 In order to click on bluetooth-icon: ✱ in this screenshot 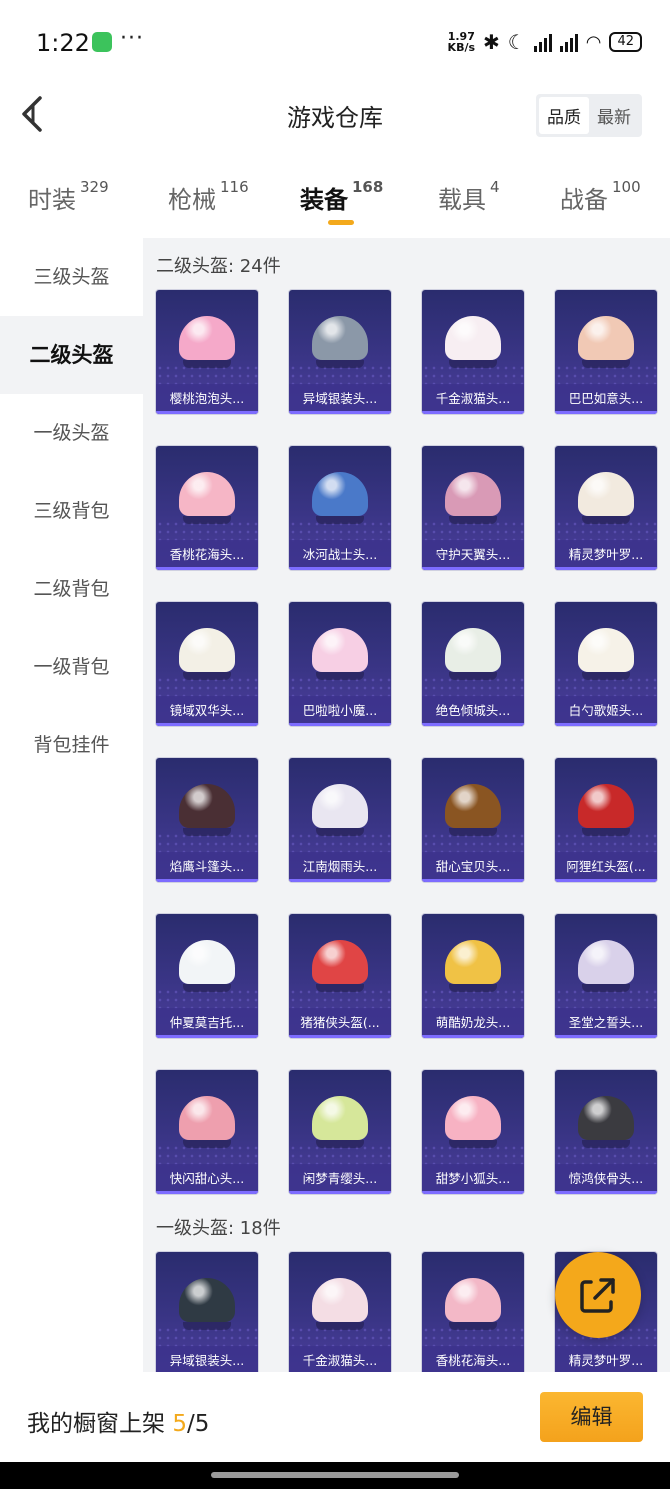, I will do `click(491, 42)`.